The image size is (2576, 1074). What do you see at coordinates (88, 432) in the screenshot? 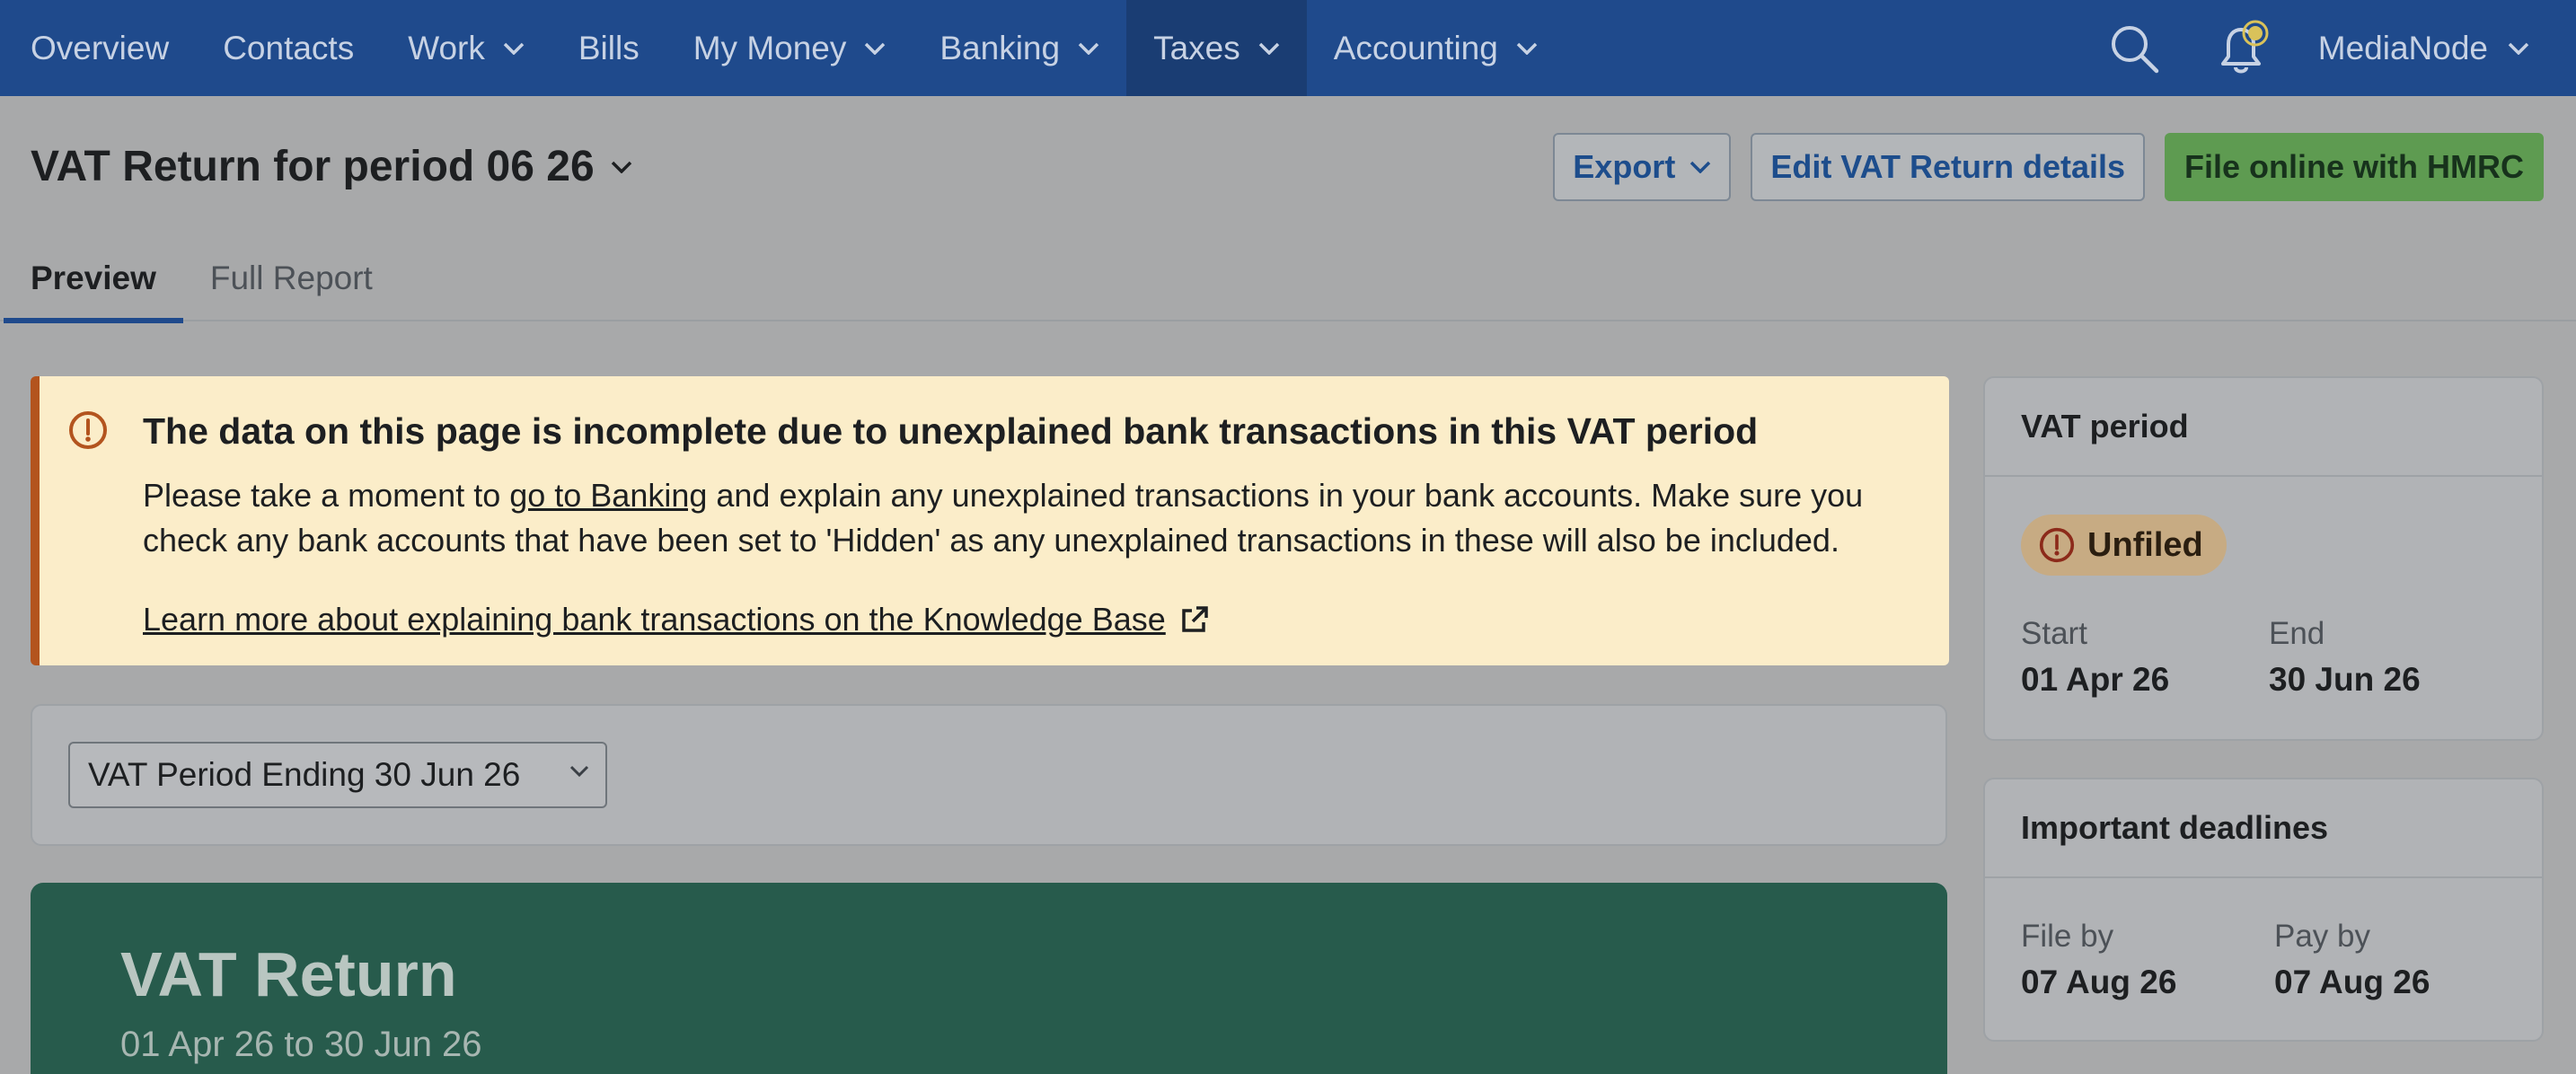
I see `alert-icon` at bounding box center [88, 432].